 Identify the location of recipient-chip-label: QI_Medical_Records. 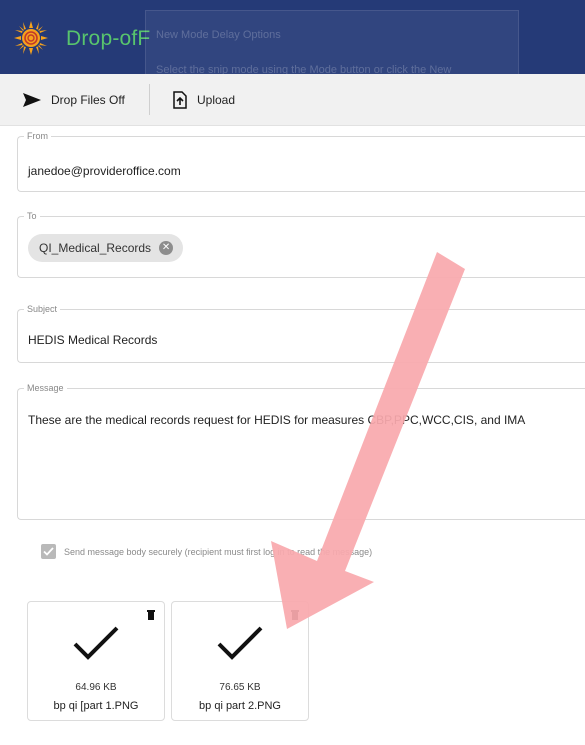
(95, 248).